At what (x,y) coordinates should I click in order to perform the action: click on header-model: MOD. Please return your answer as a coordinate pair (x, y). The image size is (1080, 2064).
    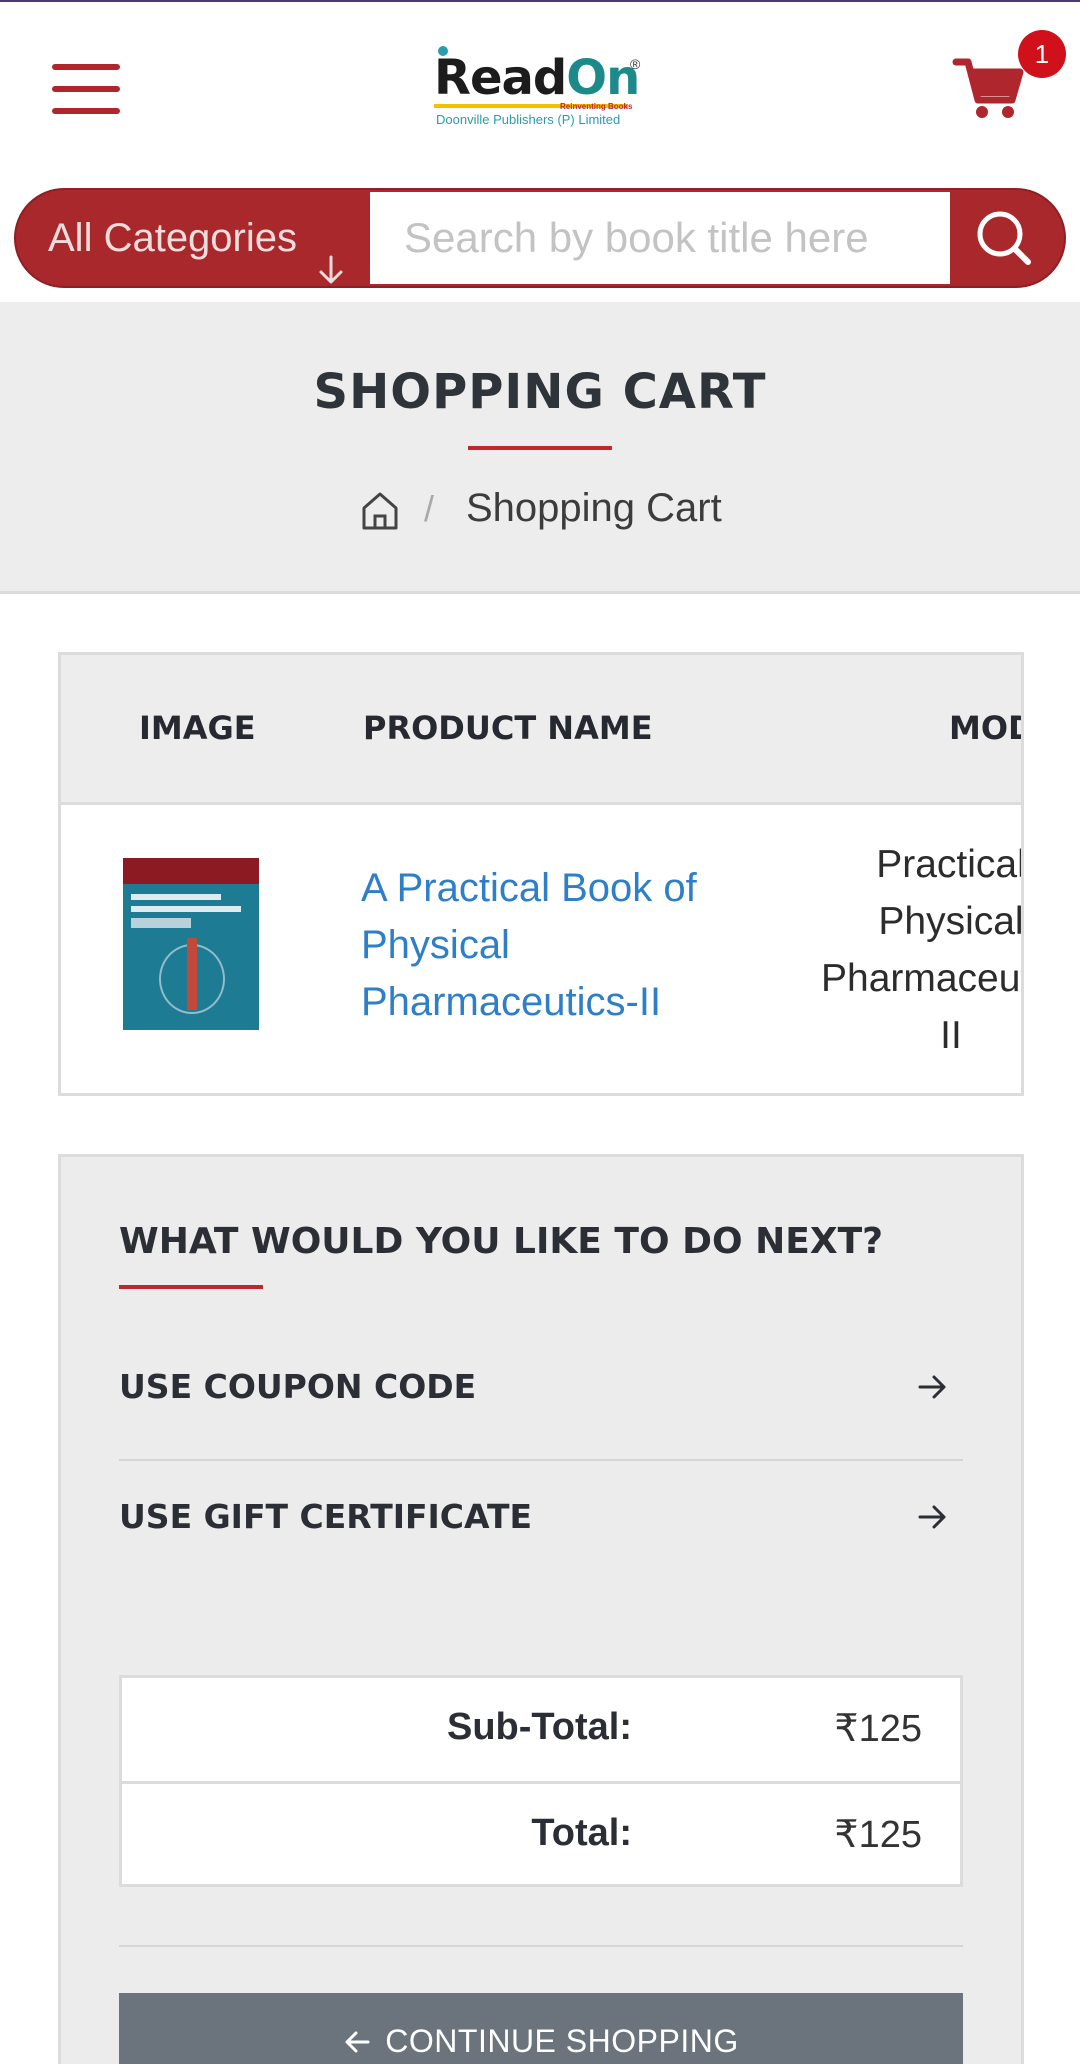
    Looking at the image, I should click on (985, 728).